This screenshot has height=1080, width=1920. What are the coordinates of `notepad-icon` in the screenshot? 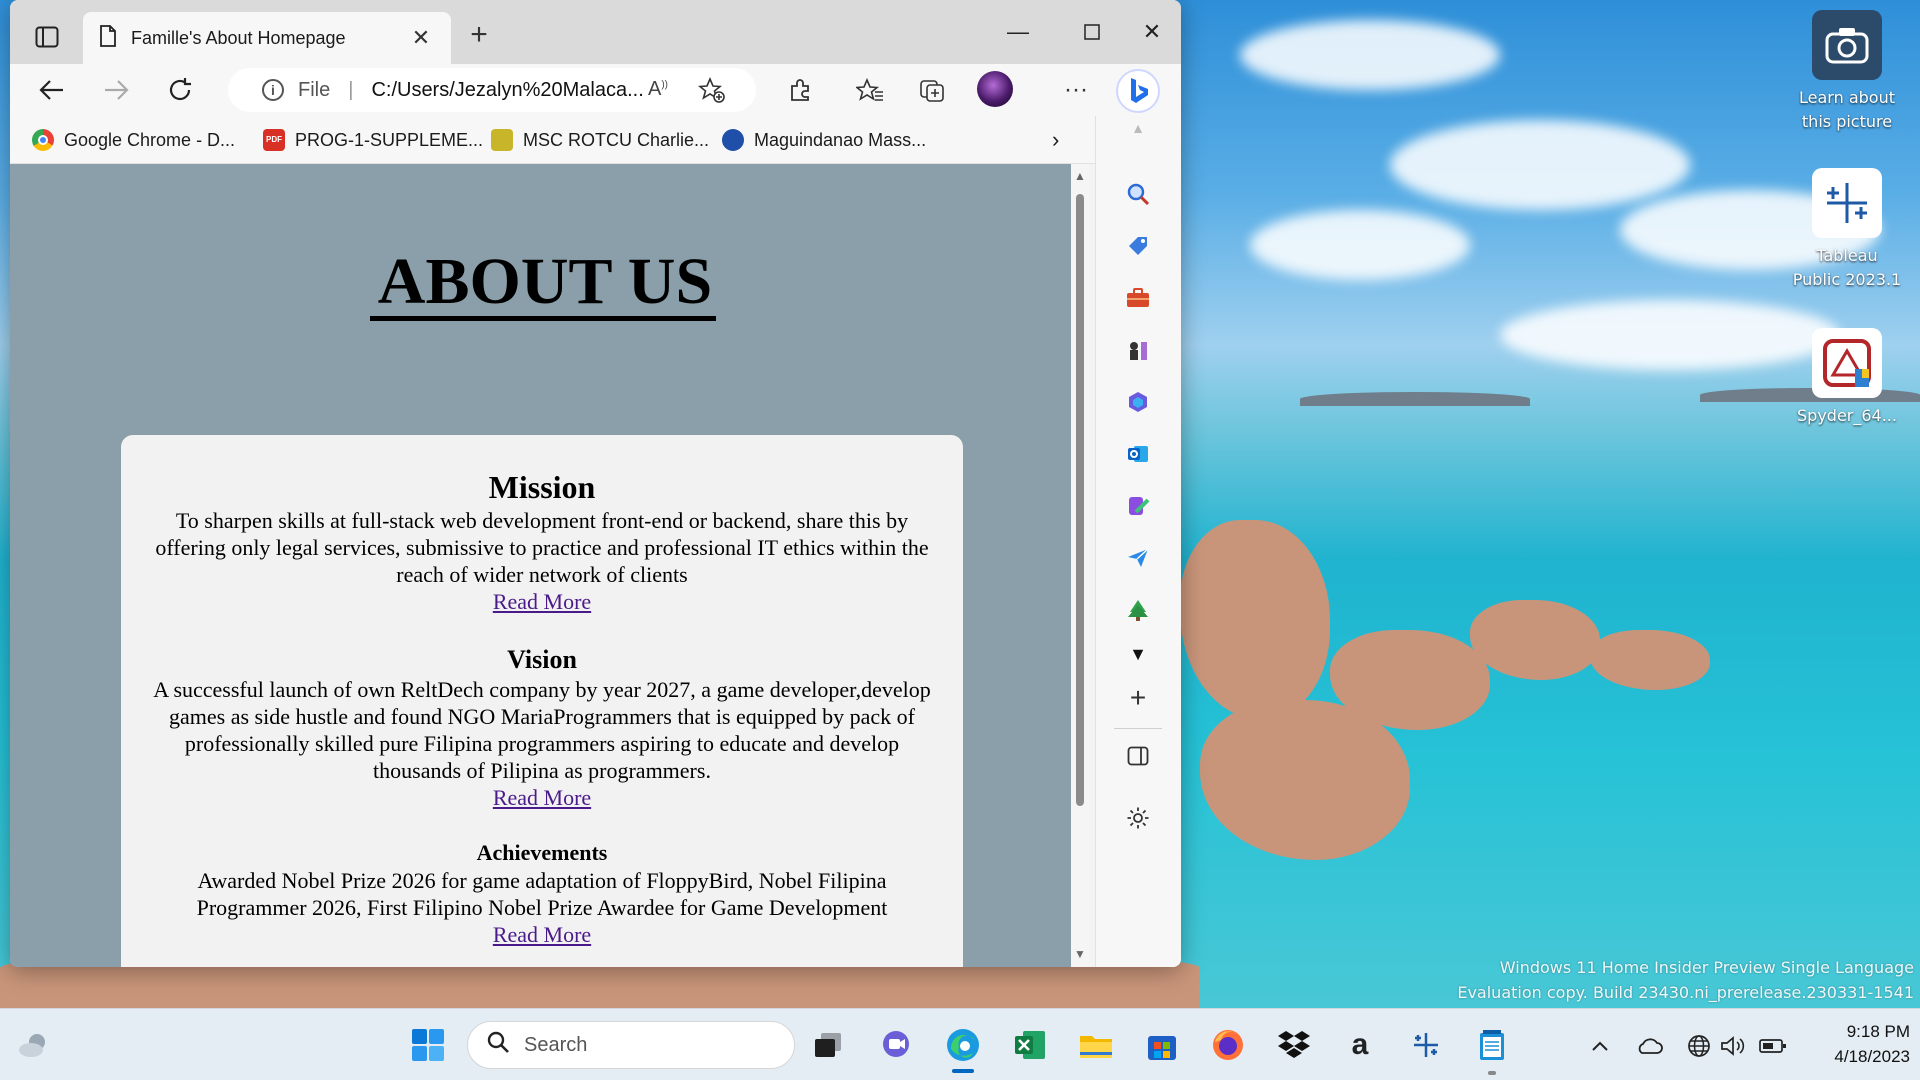 It's located at (1492, 1045).